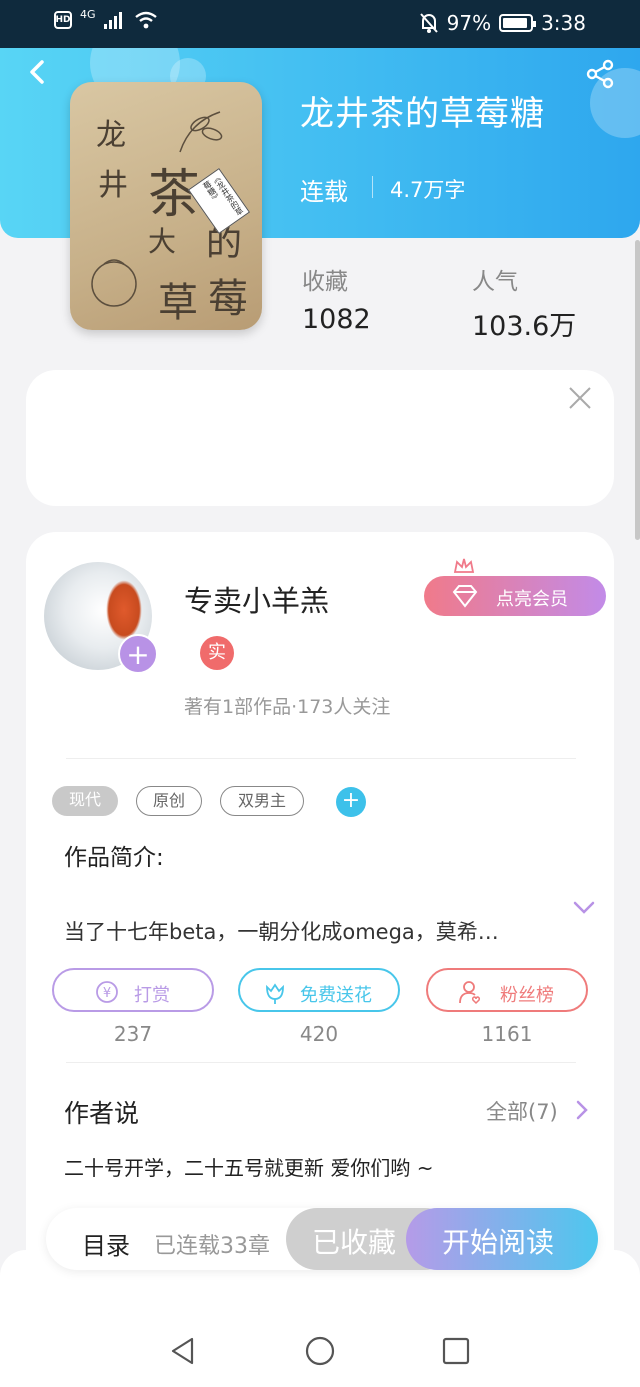 This screenshot has width=640, height=1387. Describe the element at coordinates (111, 135) in the screenshot. I see `cover-char: 龙` at that location.